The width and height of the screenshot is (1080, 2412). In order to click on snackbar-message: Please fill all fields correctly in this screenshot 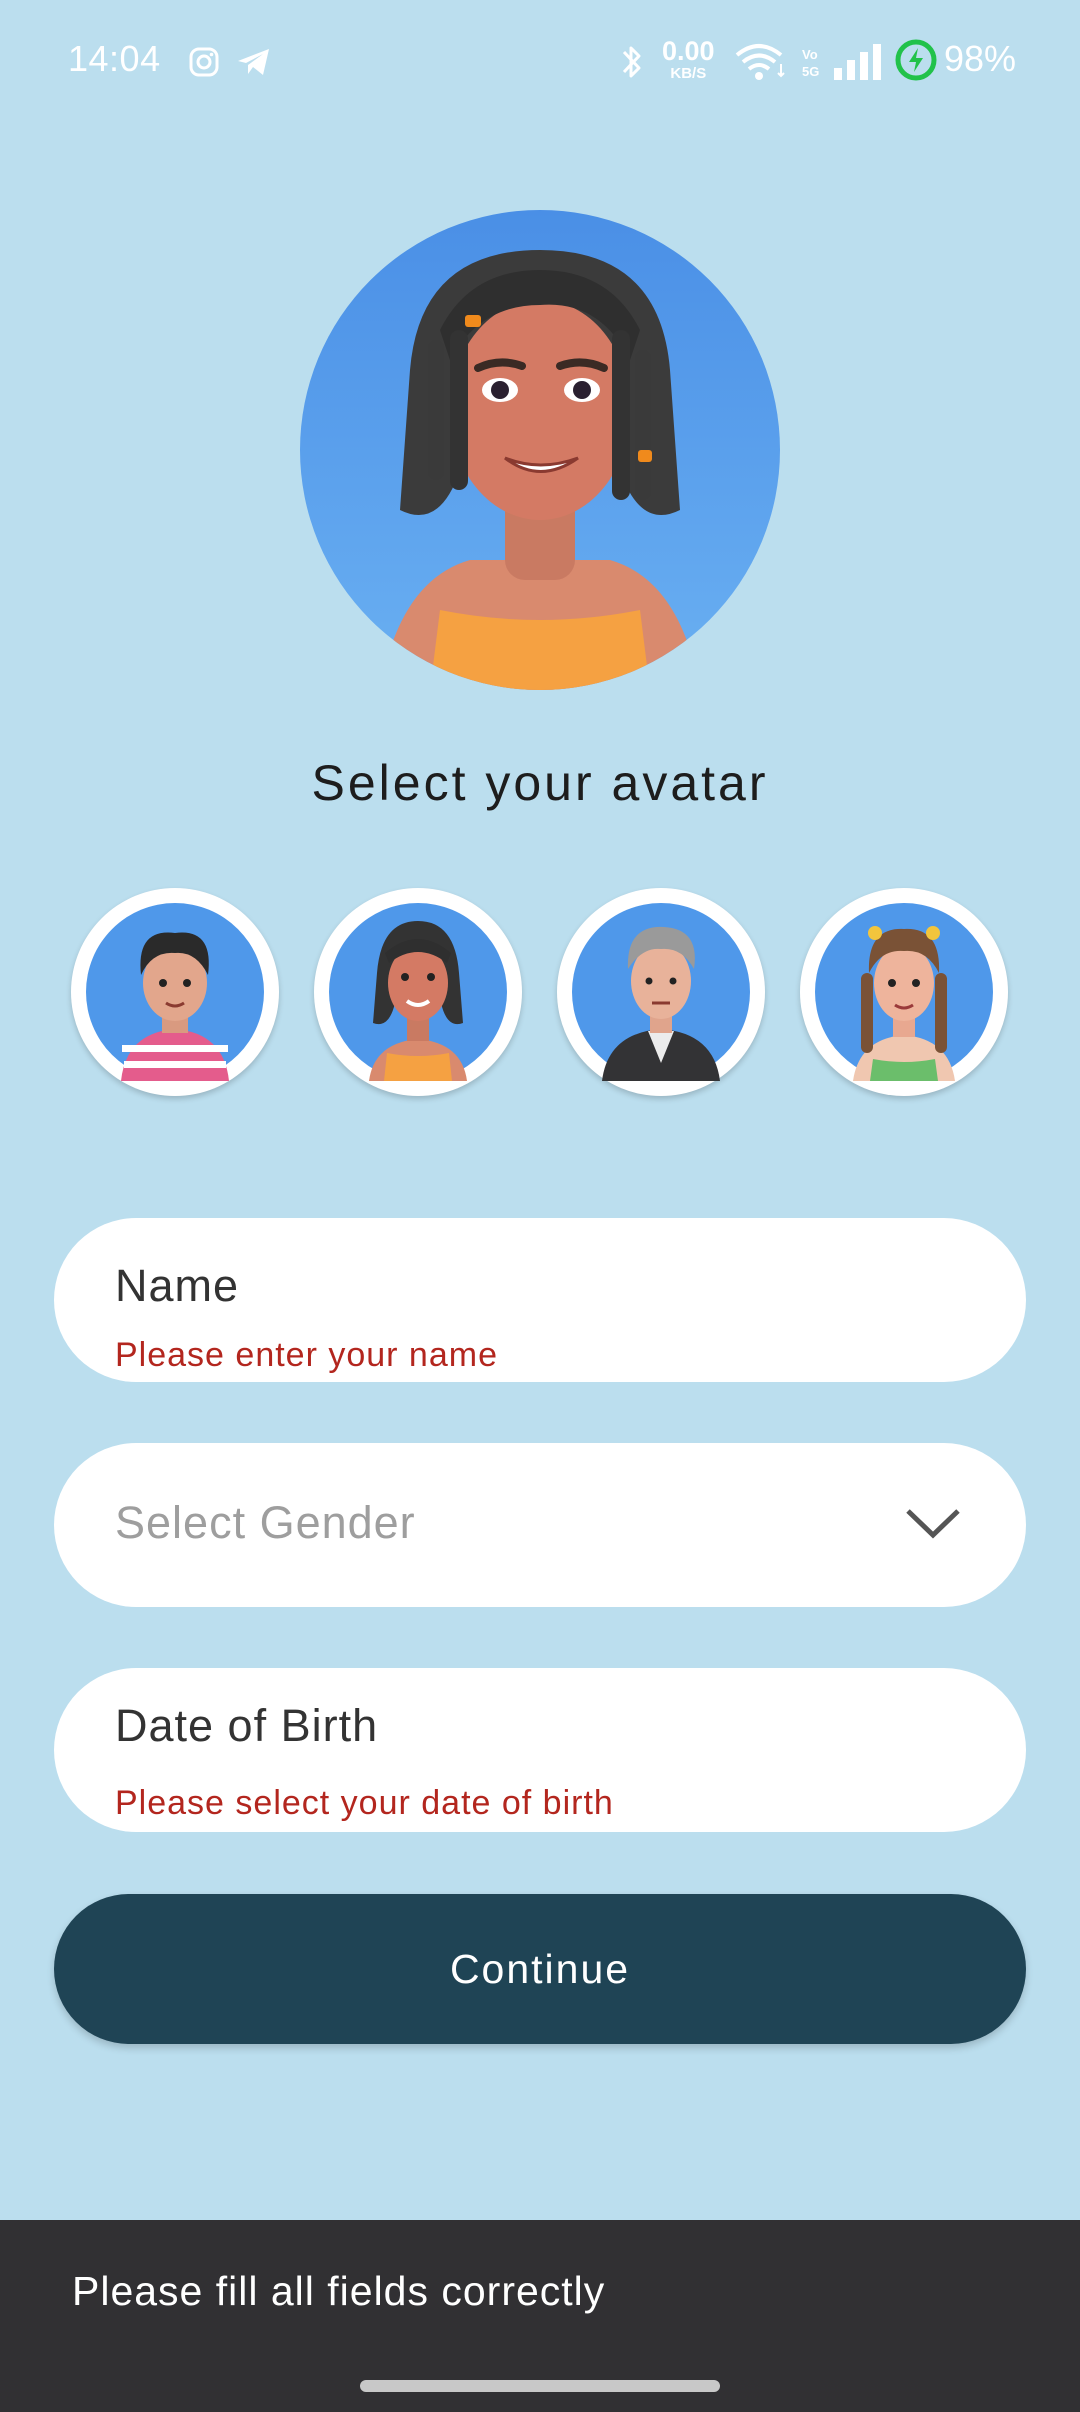, I will do `click(339, 2291)`.